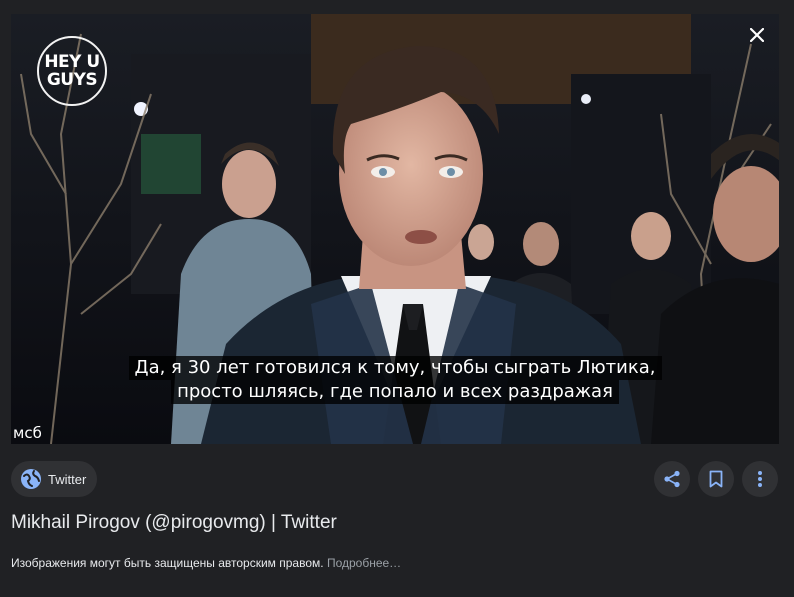 This screenshot has width=794, height=597. What do you see at coordinates (31, 479) in the screenshot?
I see `globe-icon` at bounding box center [31, 479].